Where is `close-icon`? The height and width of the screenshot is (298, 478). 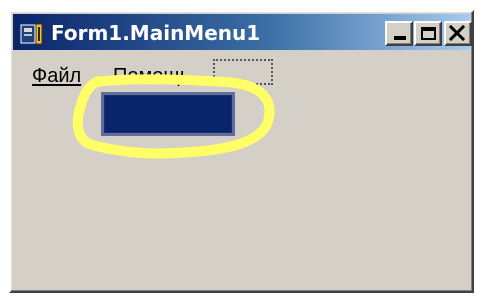
close-icon is located at coordinates (457, 33).